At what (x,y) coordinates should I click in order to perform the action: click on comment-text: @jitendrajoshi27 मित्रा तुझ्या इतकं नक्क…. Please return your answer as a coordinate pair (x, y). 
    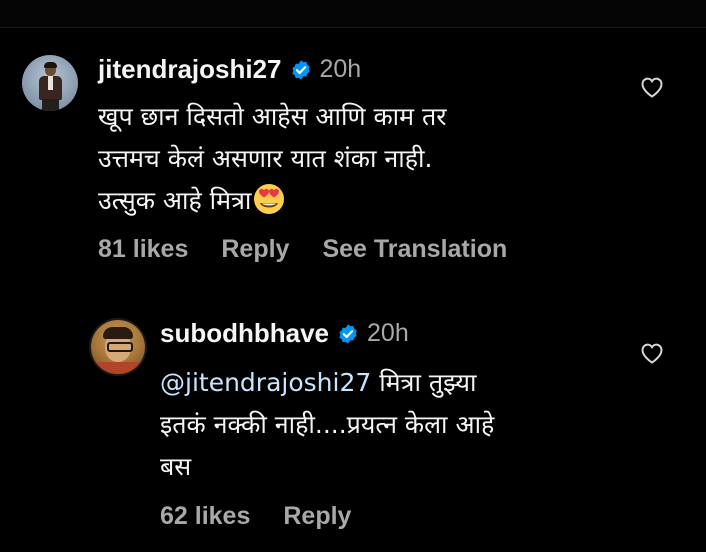
    Looking at the image, I should click on (327, 425).